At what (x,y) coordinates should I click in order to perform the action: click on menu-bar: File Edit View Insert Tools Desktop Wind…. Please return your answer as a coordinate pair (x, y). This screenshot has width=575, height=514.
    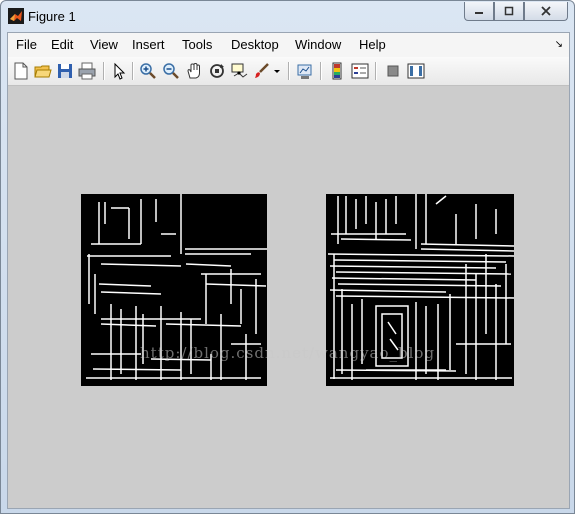
    Looking at the image, I should click on (288, 45).